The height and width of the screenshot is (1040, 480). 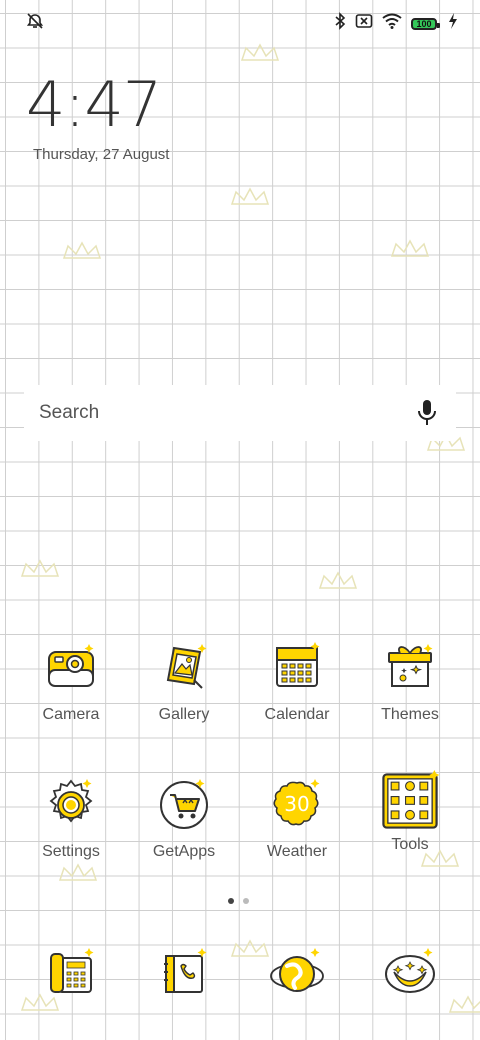 What do you see at coordinates (71, 801) in the screenshot?
I see `settings-gear-icon` at bounding box center [71, 801].